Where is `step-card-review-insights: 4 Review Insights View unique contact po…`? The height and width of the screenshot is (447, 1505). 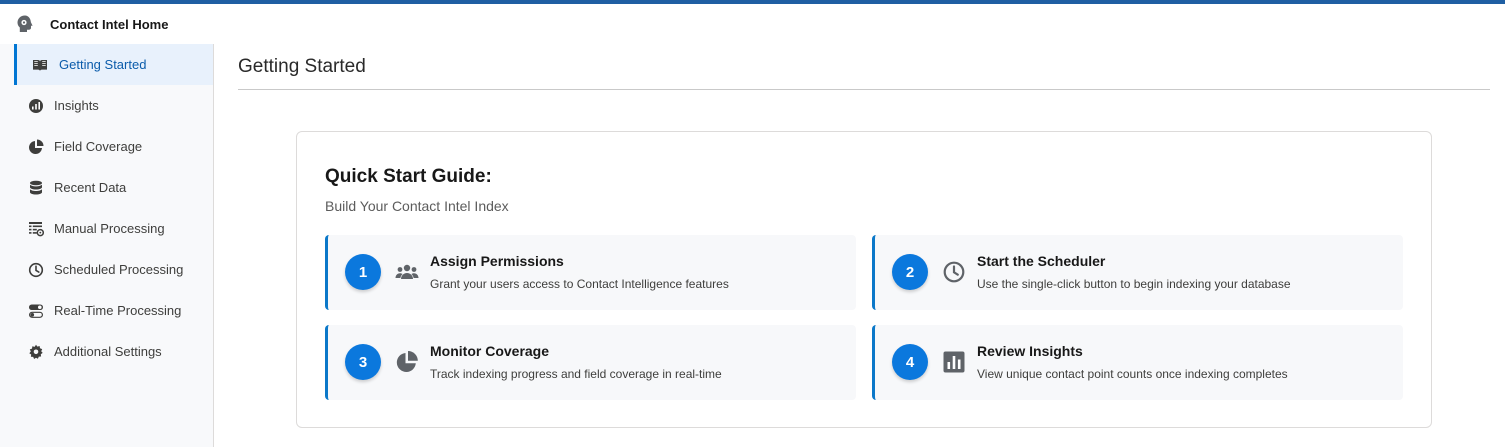
step-card-review-insights: 4 Review Insights View unique contact po… is located at coordinates (1137, 362).